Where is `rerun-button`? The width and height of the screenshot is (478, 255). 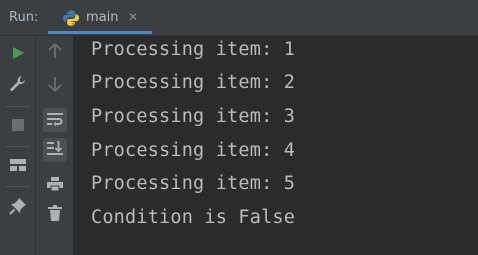 rerun-button is located at coordinates (18, 54).